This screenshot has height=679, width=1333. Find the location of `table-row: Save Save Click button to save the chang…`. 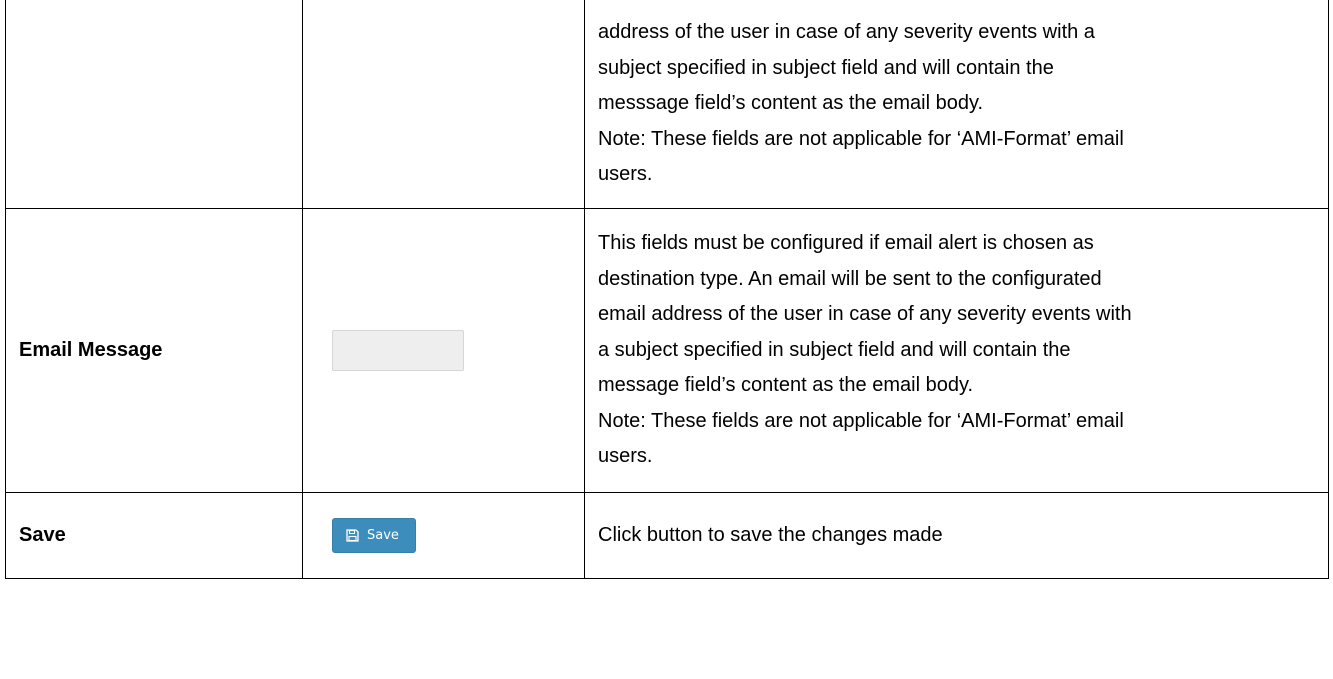

table-row: Save Save Click button to save the chang… is located at coordinates (667, 535).